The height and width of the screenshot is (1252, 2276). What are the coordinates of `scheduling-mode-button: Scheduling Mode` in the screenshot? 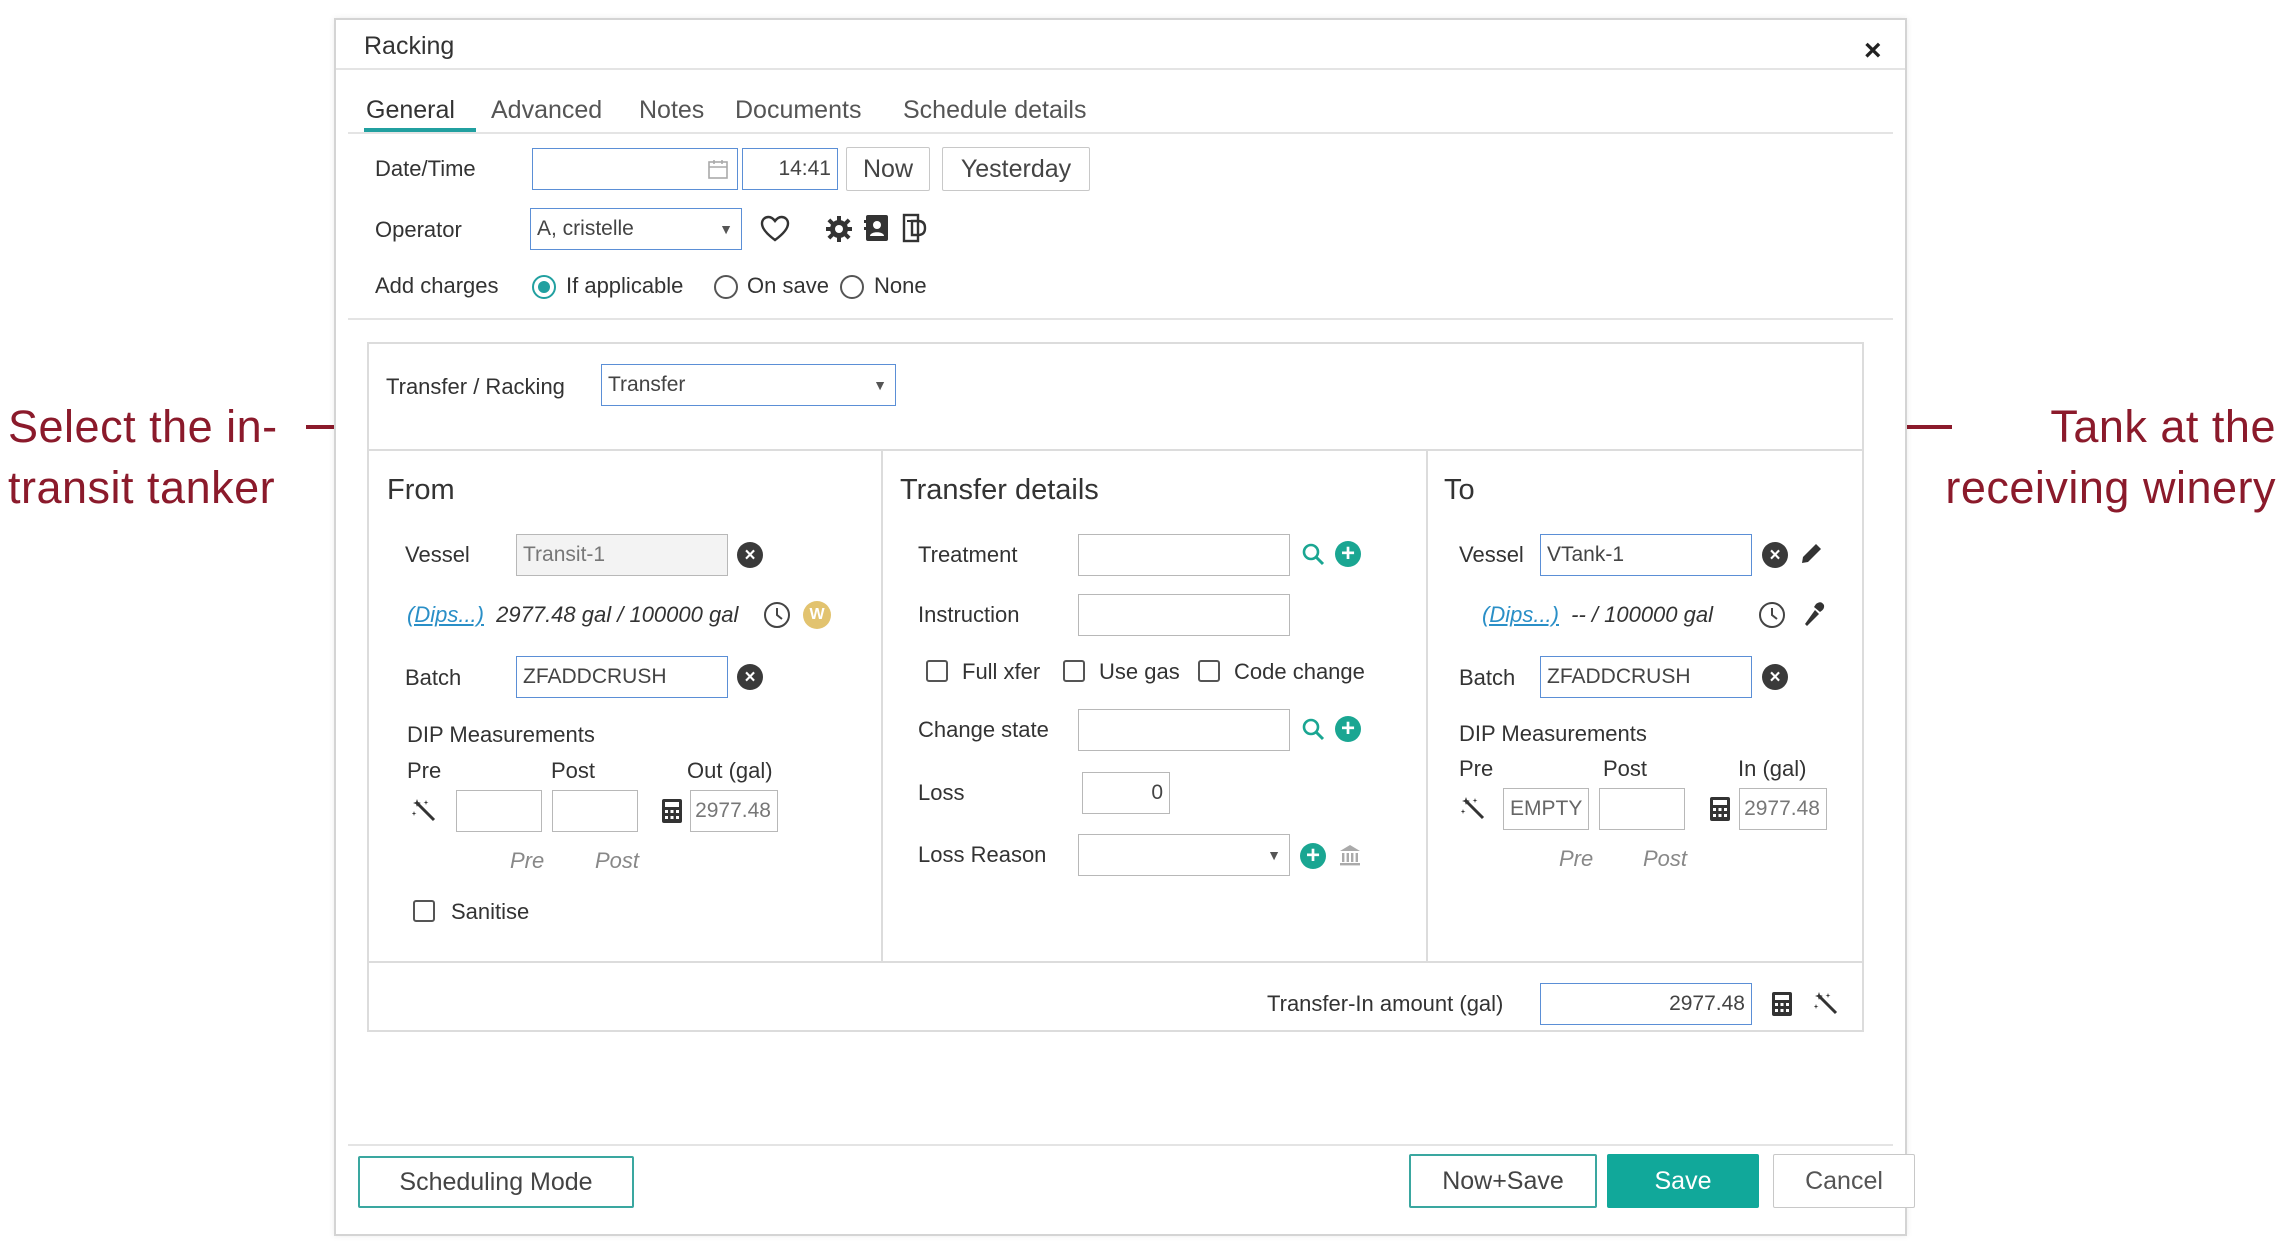 It's located at (496, 1182).